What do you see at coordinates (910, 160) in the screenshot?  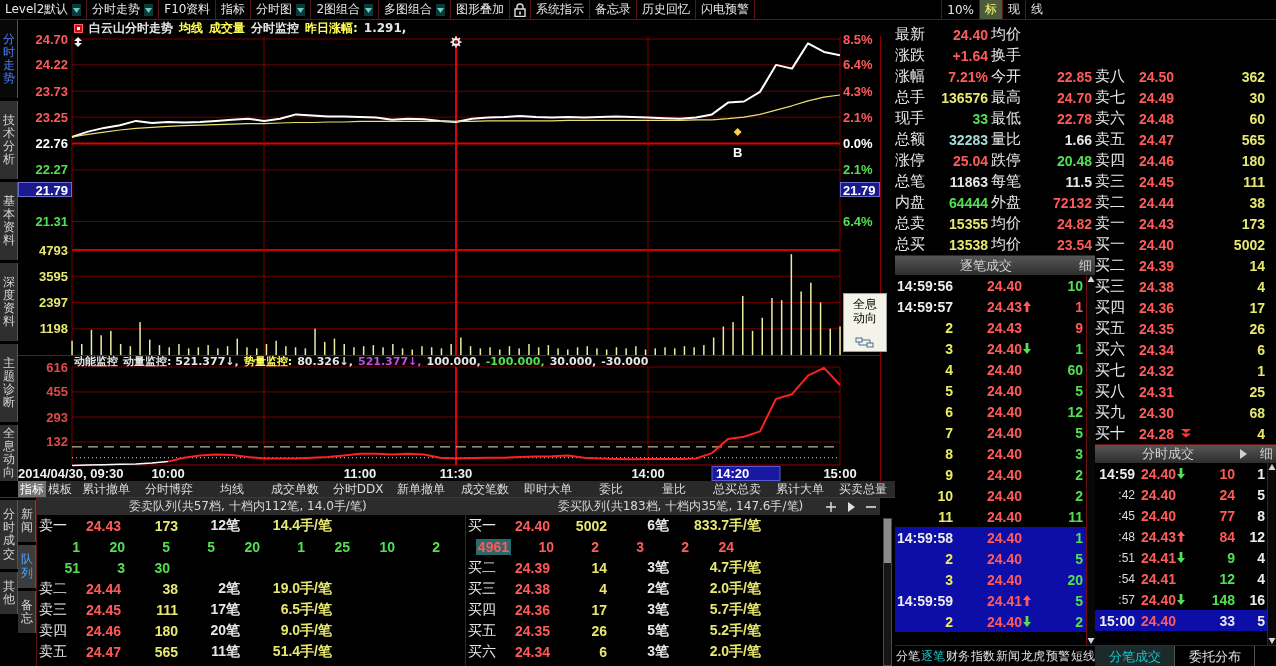 I see `quote-label: 涨停` at bounding box center [910, 160].